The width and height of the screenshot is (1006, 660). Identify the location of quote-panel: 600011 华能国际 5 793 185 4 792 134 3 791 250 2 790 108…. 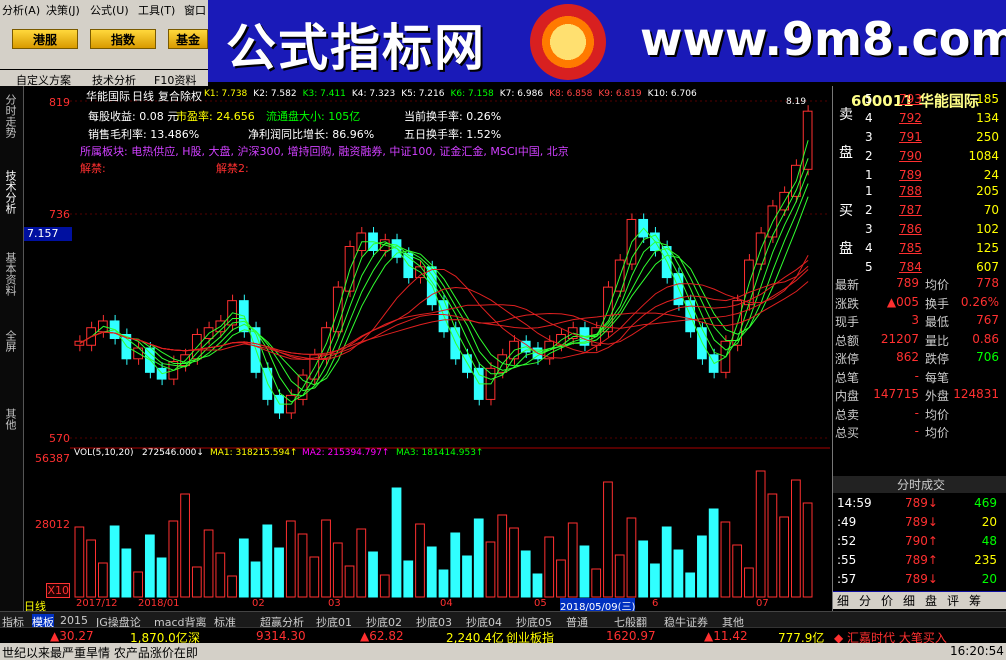
(919, 348).